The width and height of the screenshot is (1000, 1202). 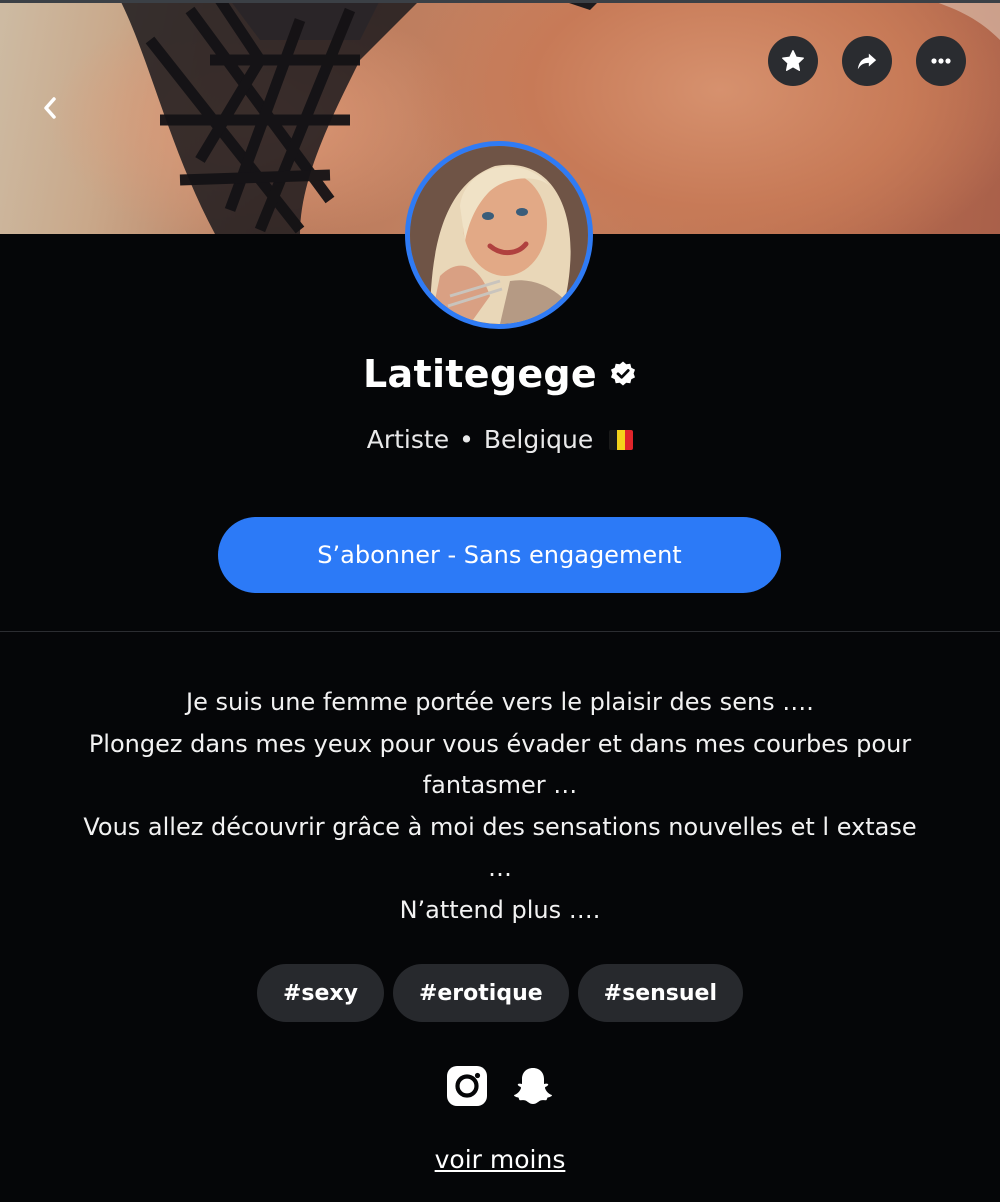 What do you see at coordinates (500, 1159) in the screenshot?
I see `see-less-link: voir moins` at bounding box center [500, 1159].